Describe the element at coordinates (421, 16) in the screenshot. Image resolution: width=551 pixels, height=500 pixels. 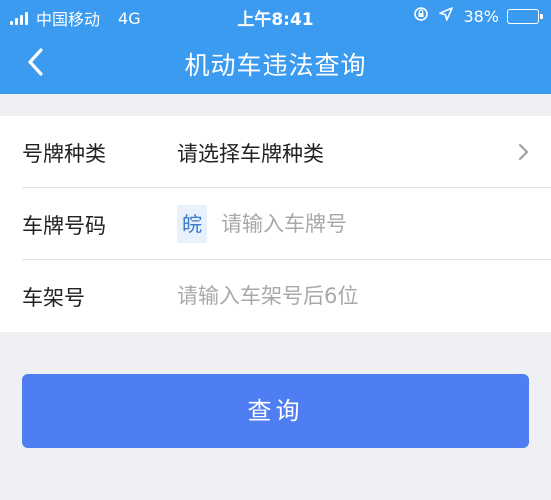
I see `orientation-lock-icon` at that location.